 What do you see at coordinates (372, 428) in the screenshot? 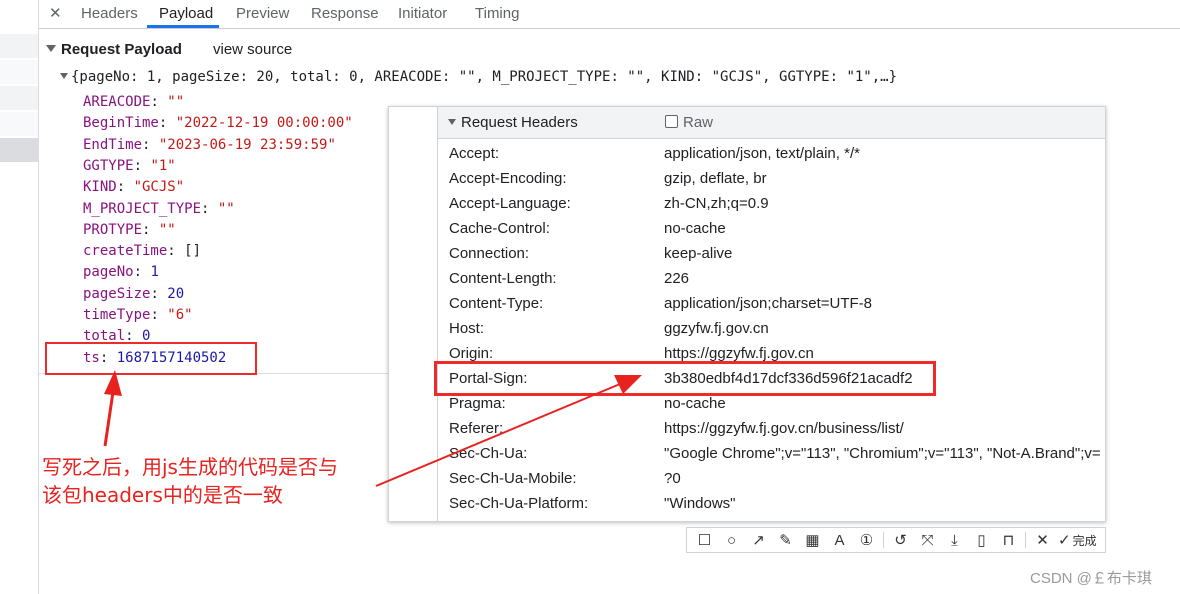
I see `annotation-arrows` at bounding box center [372, 428].